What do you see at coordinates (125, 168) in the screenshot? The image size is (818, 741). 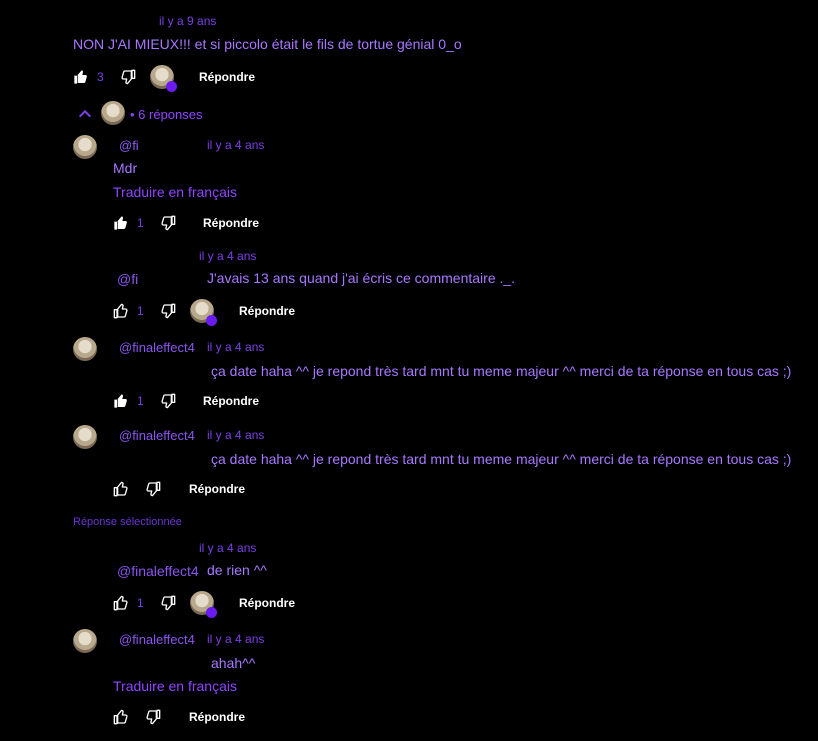 I see `comment-text: Mdr` at bounding box center [125, 168].